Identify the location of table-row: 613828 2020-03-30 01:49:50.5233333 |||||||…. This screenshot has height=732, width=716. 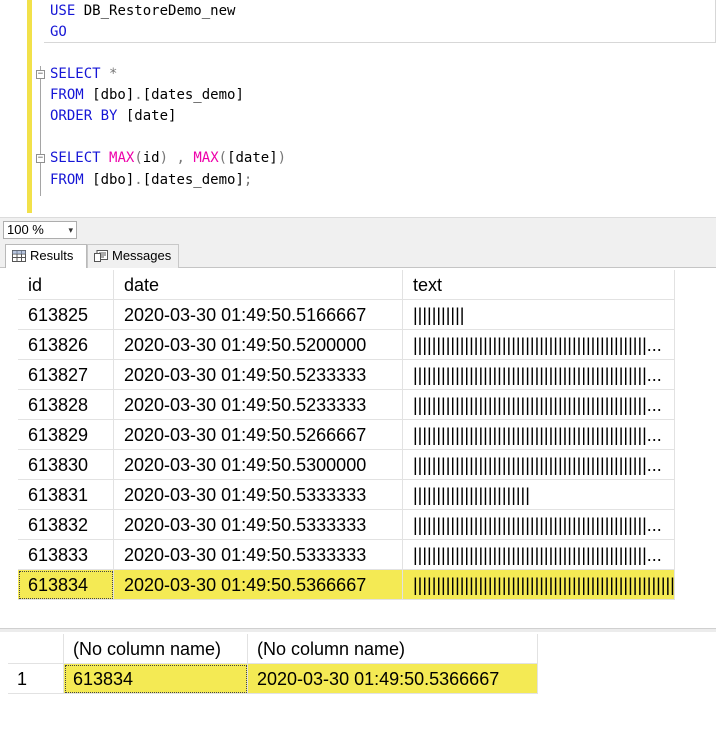
(346, 405).